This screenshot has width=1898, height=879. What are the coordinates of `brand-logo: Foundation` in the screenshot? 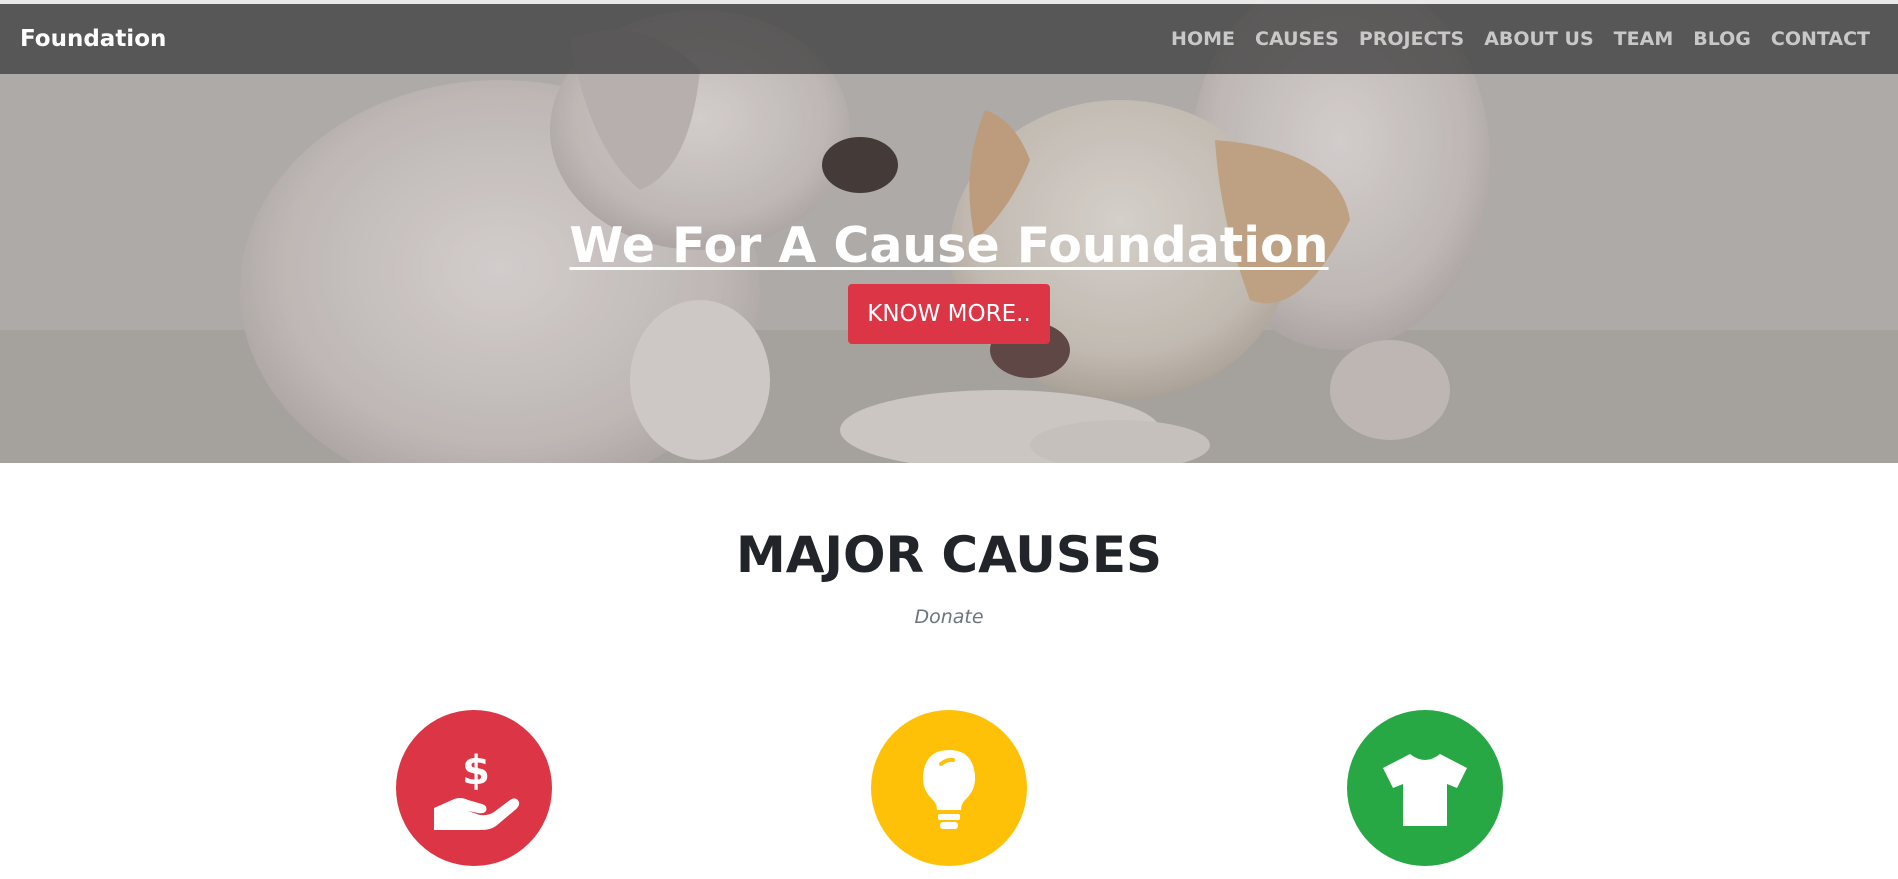 It's located at (93, 39).